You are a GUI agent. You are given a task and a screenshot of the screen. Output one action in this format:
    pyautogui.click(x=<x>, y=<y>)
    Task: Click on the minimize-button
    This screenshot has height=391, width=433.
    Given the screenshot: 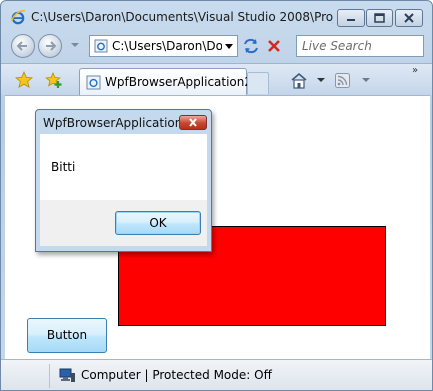 What is the action you would take?
    pyautogui.click(x=351, y=18)
    